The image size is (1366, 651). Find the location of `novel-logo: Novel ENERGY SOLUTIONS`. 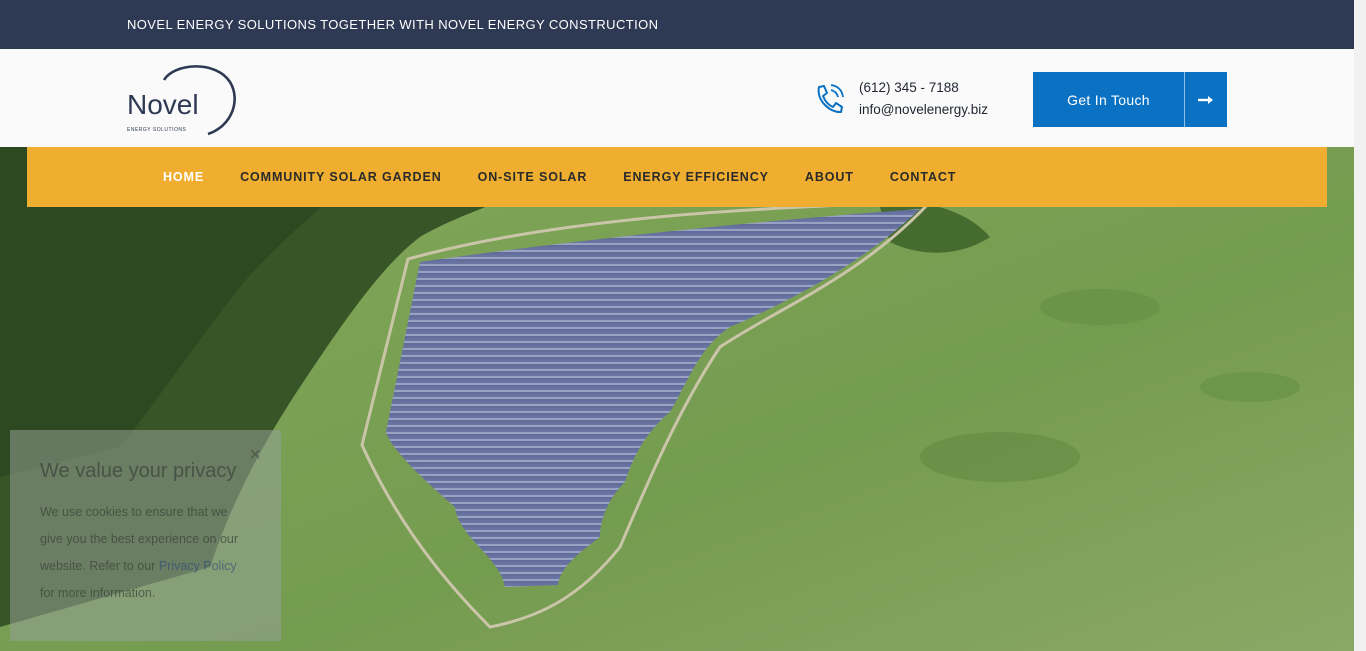

novel-logo: Novel ENERGY SOLUTIONS is located at coordinates (182, 99).